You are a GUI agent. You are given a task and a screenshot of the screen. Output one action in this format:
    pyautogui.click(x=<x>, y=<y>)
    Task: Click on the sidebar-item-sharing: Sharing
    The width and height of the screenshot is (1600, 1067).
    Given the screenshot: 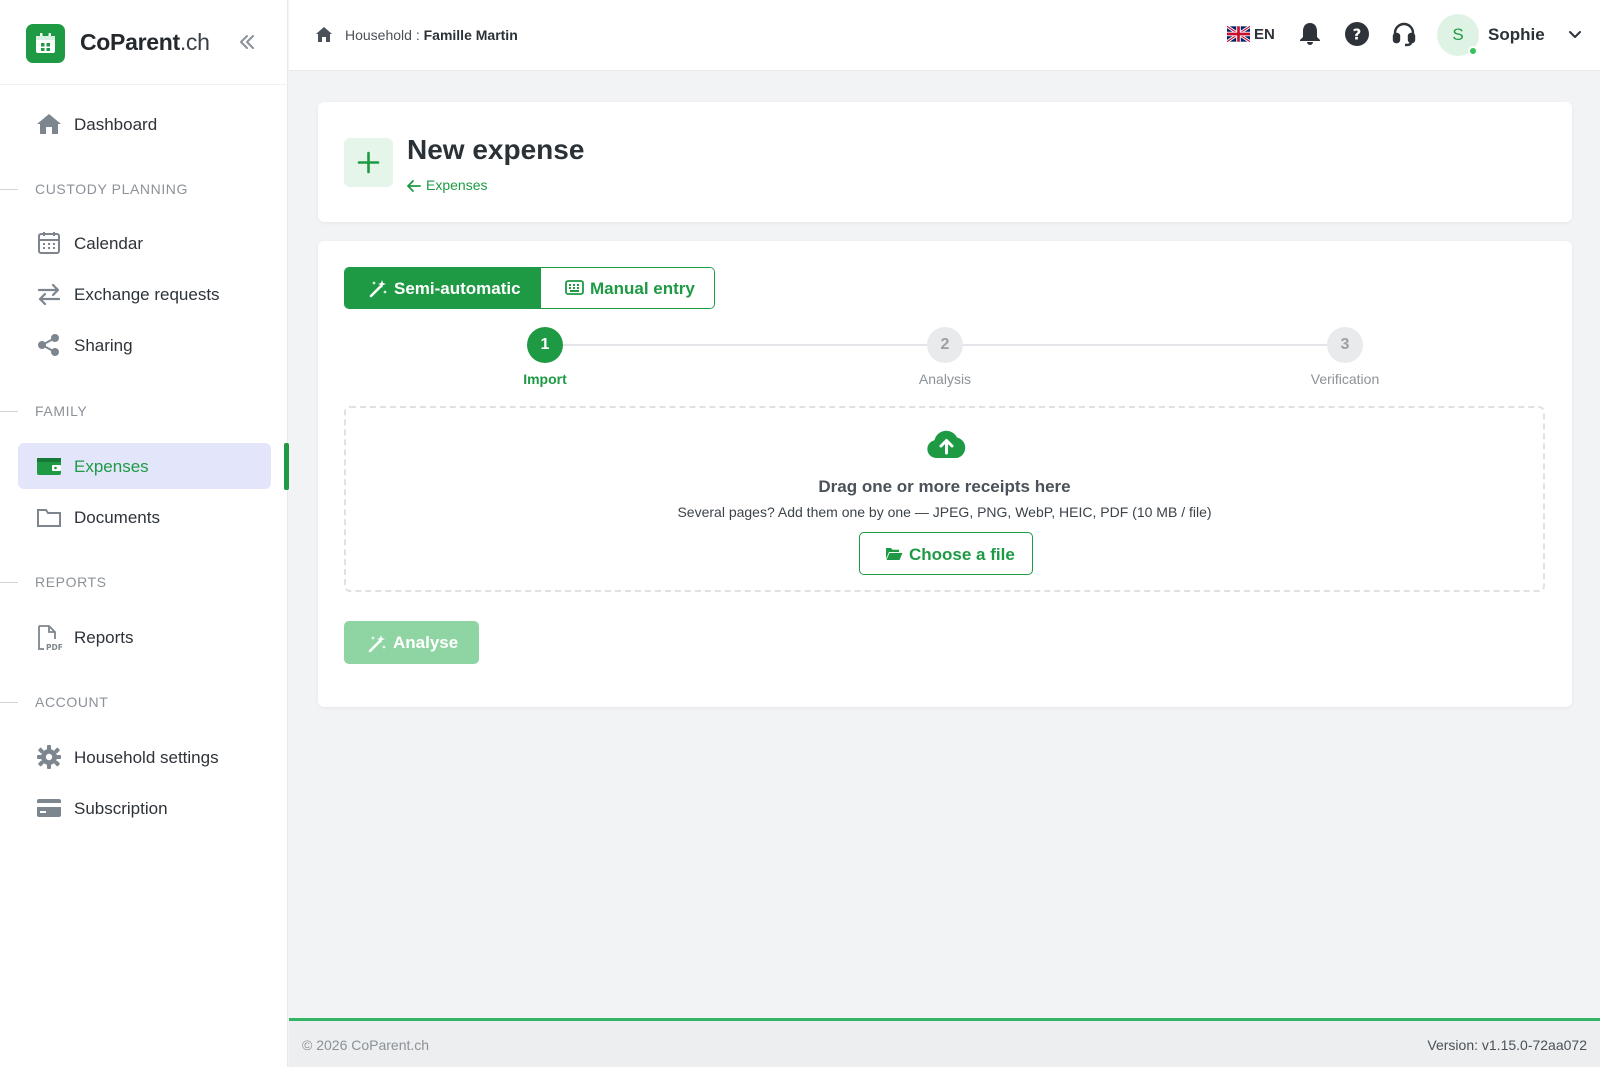 What is the action you would take?
    pyautogui.click(x=144, y=345)
    